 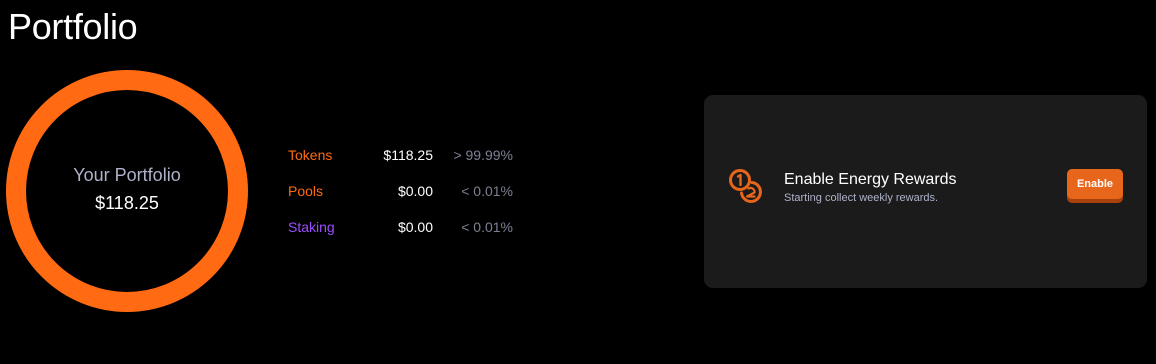 I want to click on breakdown-row-staking: Staking $0.00 < 0.01%, so click(x=403, y=234).